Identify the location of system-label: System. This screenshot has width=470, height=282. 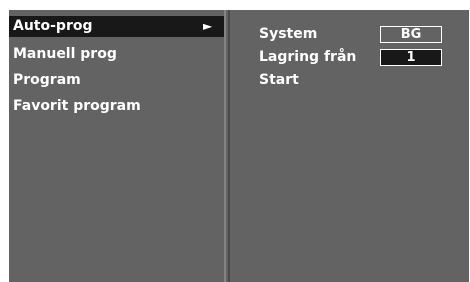
(288, 34).